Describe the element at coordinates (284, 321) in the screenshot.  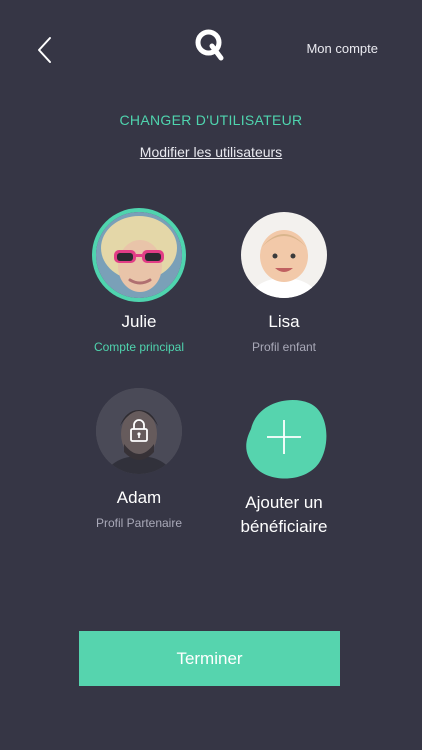
I see `profile-name: Lisa` at that location.